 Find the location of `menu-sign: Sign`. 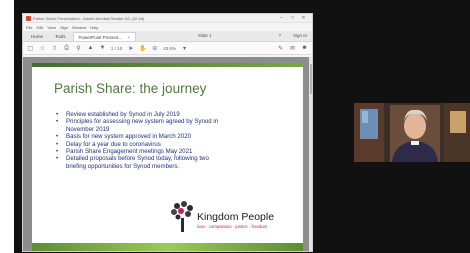

menu-sign: Sign is located at coordinates (64, 27).